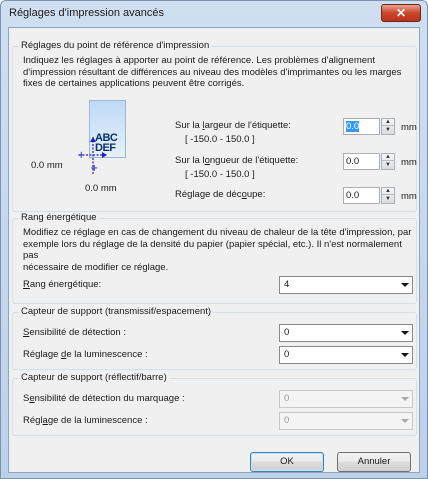 Image resolution: width=428 pixels, height=479 pixels. I want to click on marking-sensitivity-select: 0, so click(346, 399).